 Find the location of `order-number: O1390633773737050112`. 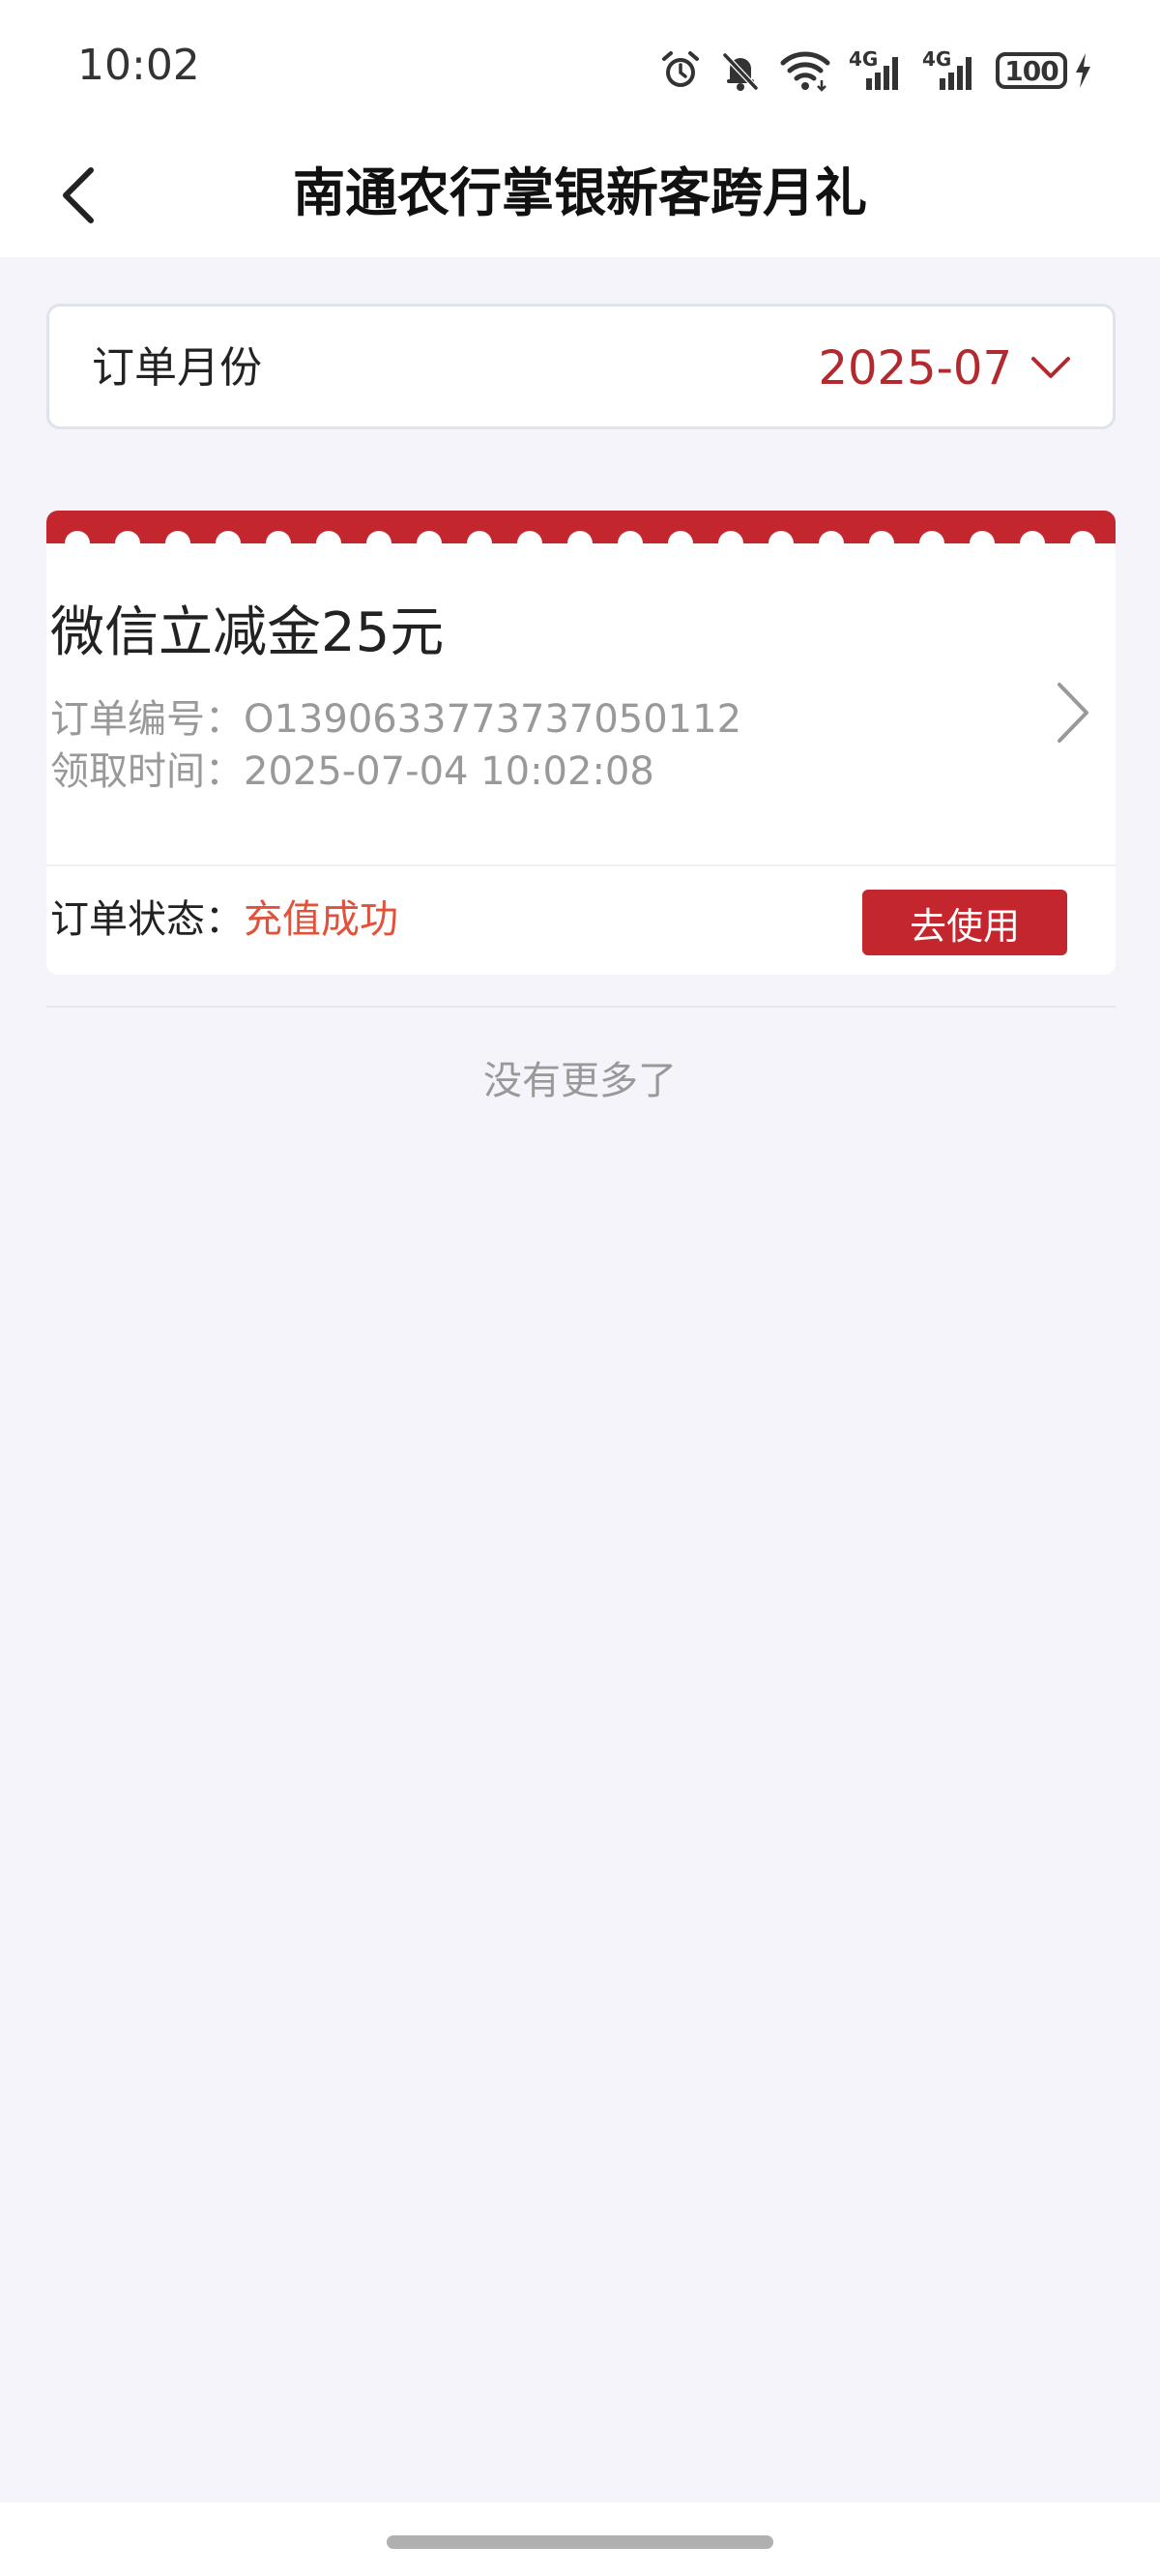

order-number: O1390633773737050112 is located at coordinates (493, 719).